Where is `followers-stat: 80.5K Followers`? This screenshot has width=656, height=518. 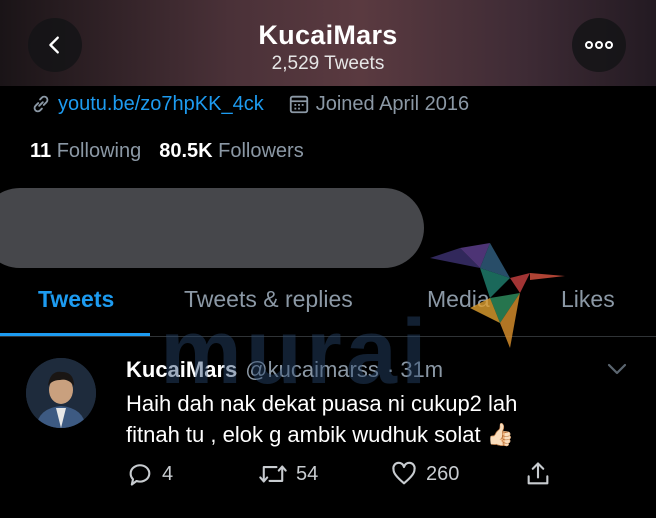
followers-stat: 80.5K Followers is located at coordinates (231, 151).